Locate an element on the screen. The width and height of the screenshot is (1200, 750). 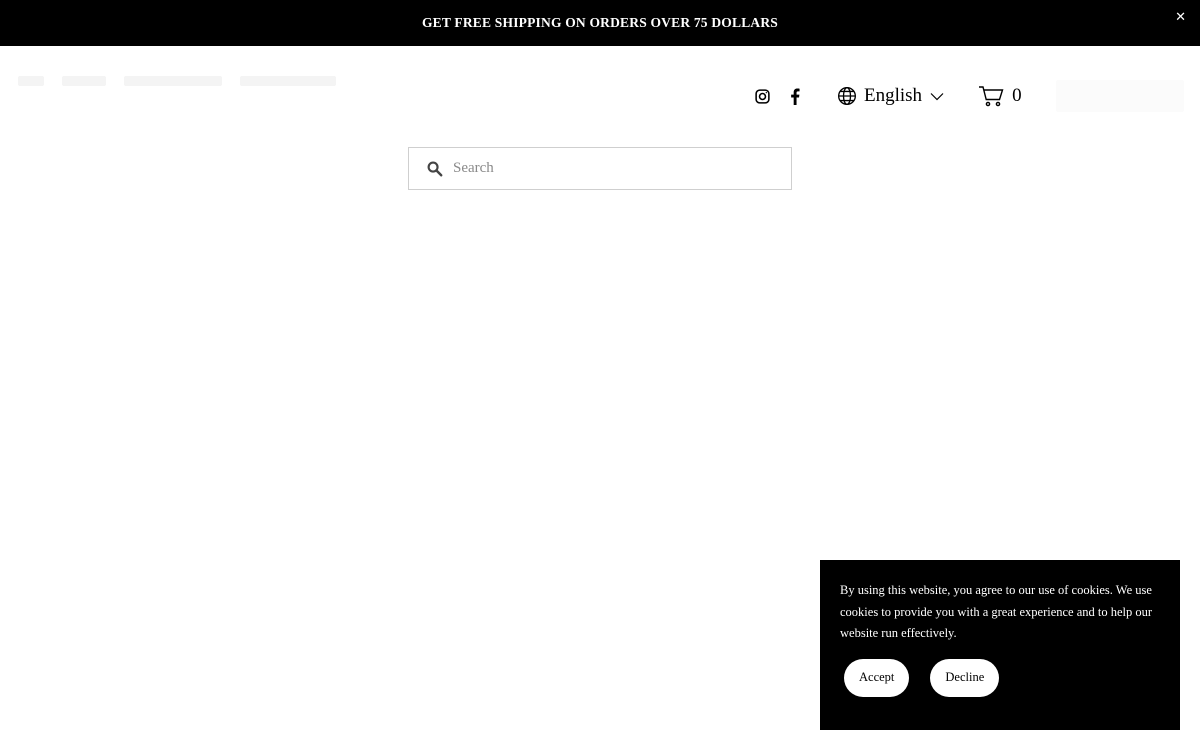
language-selector: English is located at coordinates (890, 96).